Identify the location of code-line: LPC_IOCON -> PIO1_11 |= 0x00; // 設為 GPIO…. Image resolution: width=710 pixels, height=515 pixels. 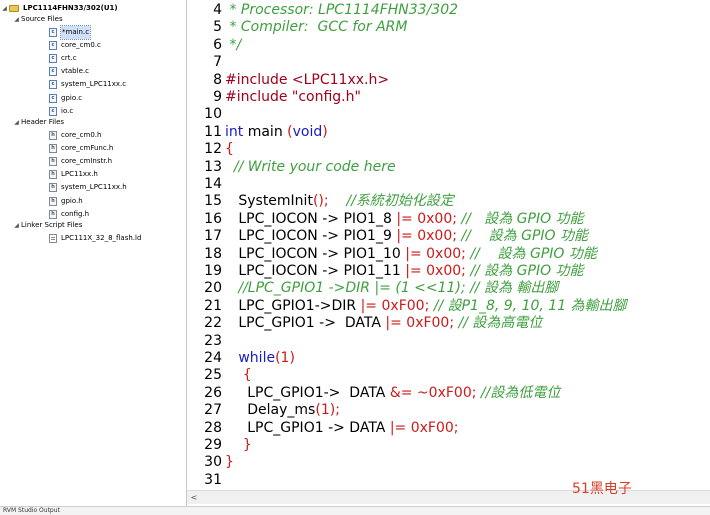
(404, 271).